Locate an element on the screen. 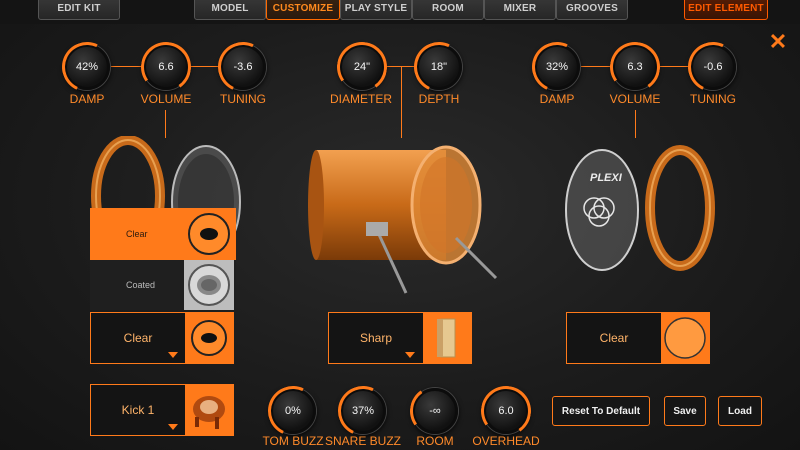  kick-thumb is located at coordinates (209, 410).